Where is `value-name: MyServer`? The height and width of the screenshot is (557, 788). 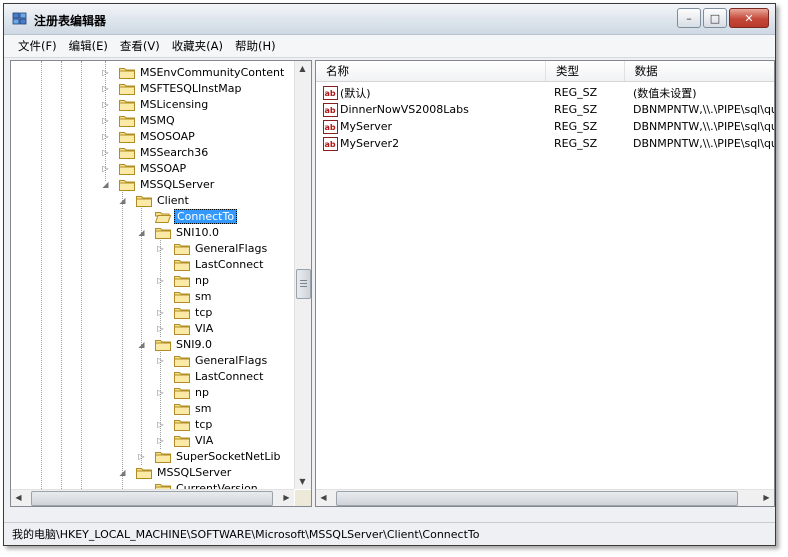 value-name: MyServer is located at coordinates (366, 126).